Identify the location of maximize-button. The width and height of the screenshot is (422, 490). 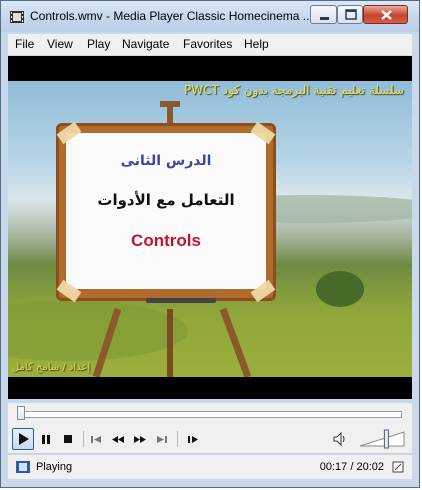
(350, 14).